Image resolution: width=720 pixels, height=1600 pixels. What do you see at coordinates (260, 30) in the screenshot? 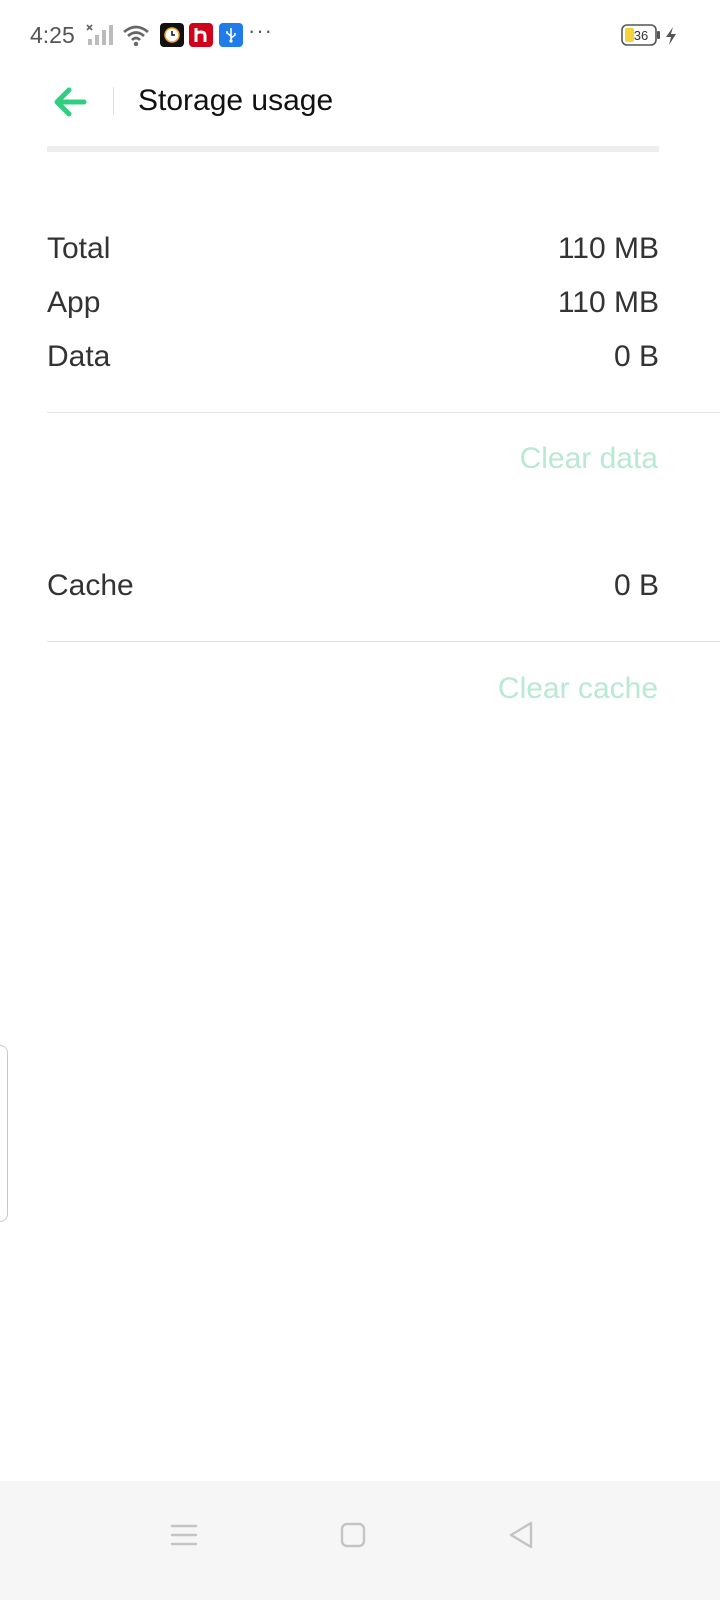
I see `more-icon: ···` at bounding box center [260, 30].